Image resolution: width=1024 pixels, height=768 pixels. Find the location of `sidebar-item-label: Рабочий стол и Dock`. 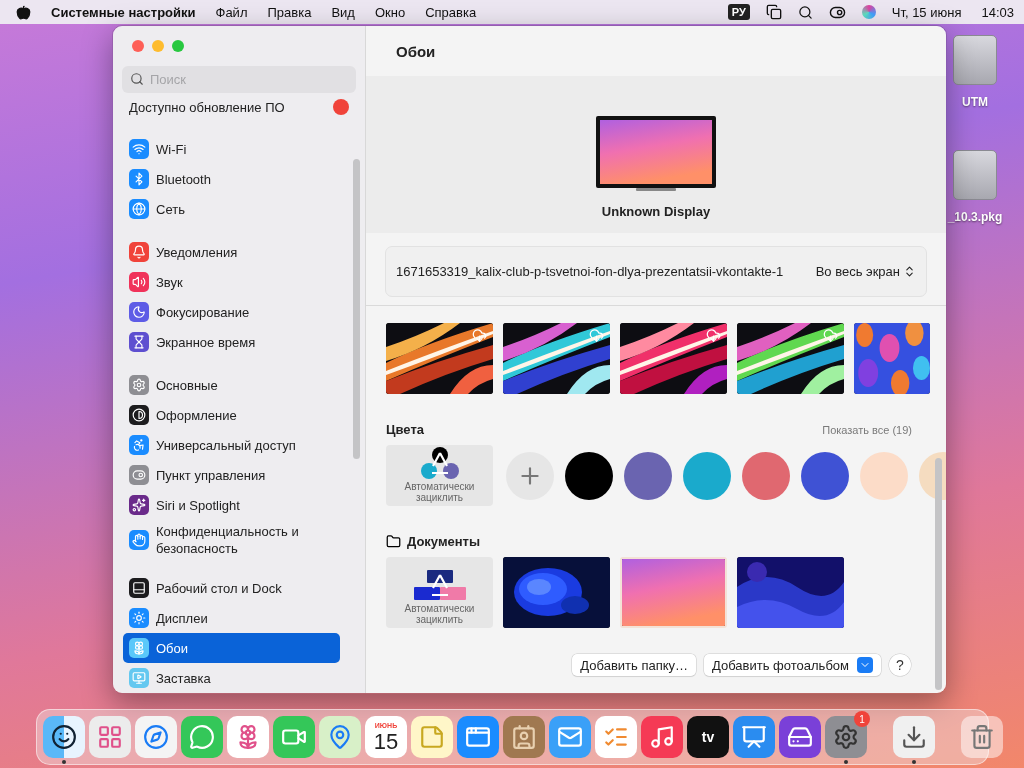

sidebar-item-label: Рабочий стол и Dock is located at coordinates (219, 588).